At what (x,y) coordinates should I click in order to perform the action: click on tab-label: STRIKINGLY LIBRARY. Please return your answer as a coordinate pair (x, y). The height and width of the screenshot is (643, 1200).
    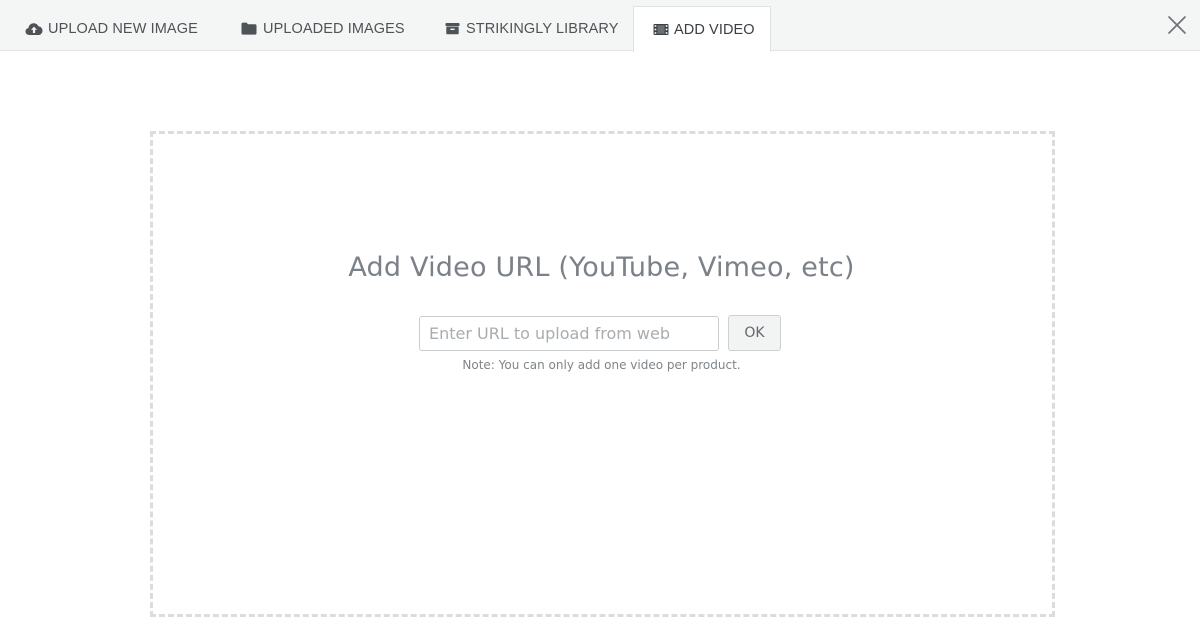
    Looking at the image, I should click on (542, 28).